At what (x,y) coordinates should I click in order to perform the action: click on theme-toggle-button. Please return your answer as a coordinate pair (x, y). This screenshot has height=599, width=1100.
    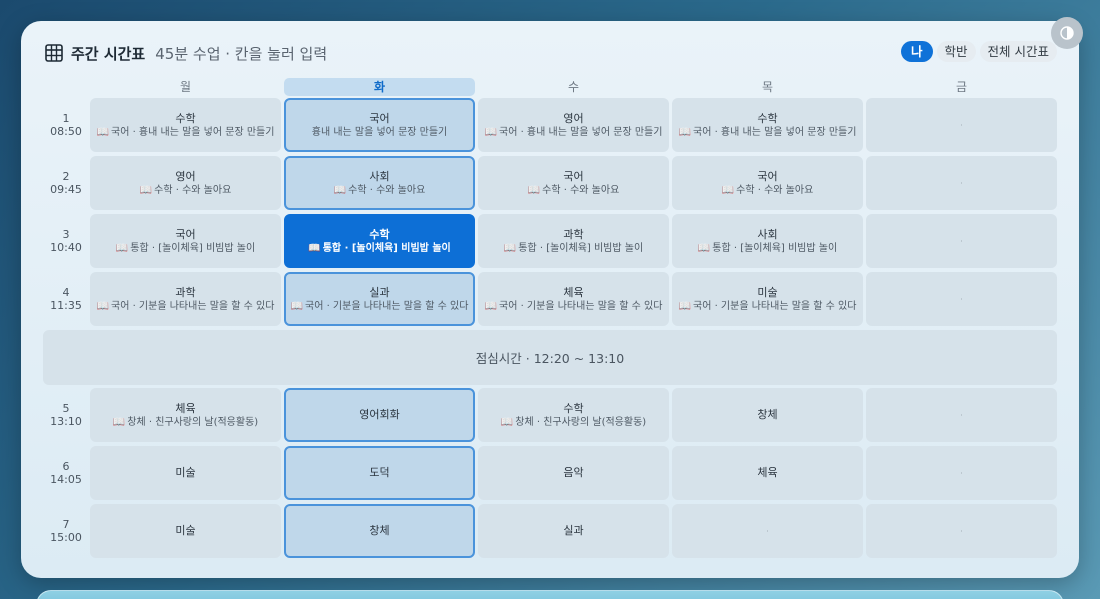
    Looking at the image, I should click on (1067, 33).